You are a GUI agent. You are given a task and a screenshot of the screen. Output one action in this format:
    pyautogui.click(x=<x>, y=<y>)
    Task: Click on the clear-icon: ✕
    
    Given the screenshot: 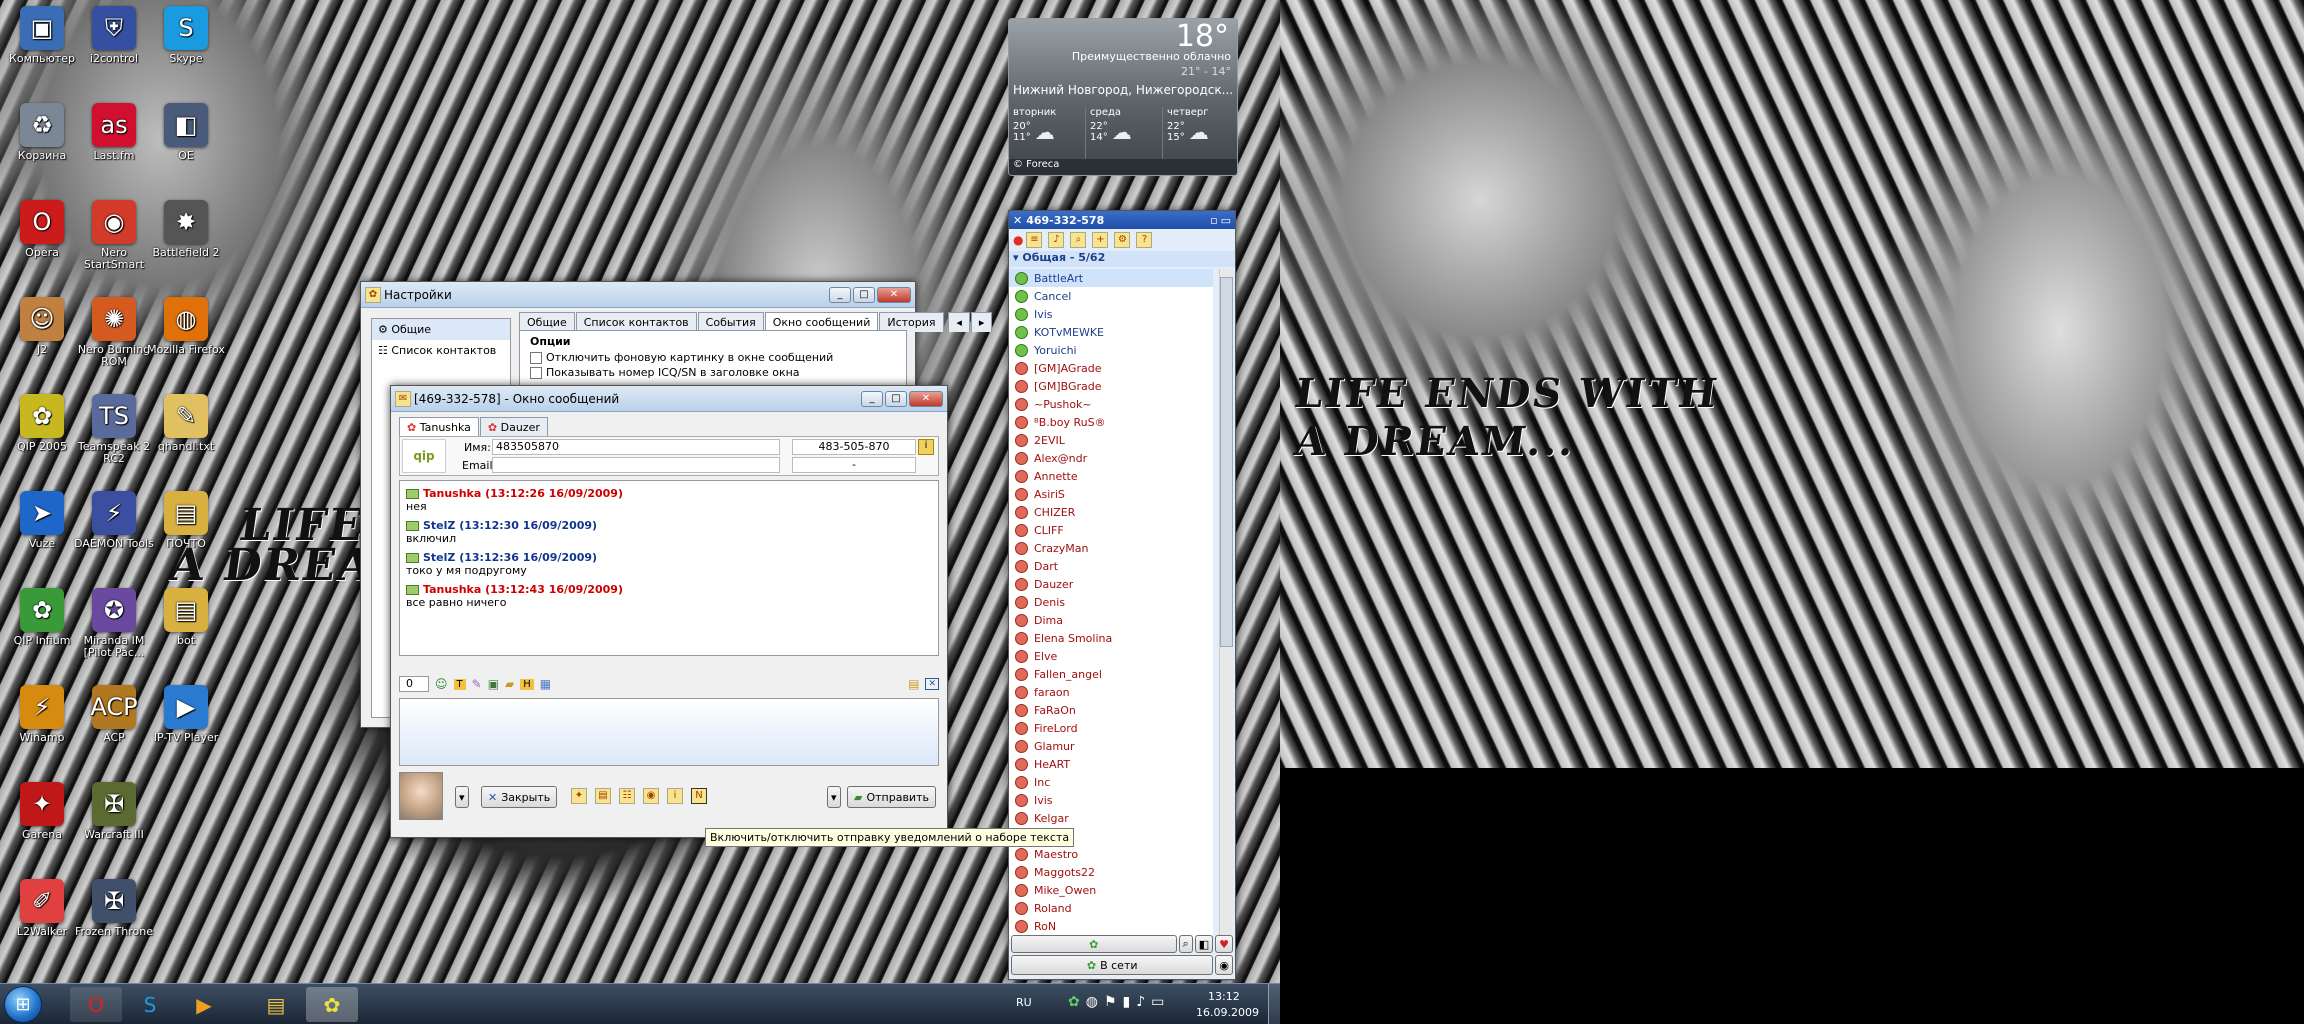 What is the action you would take?
    pyautogui.click(x=932, y=684)
    